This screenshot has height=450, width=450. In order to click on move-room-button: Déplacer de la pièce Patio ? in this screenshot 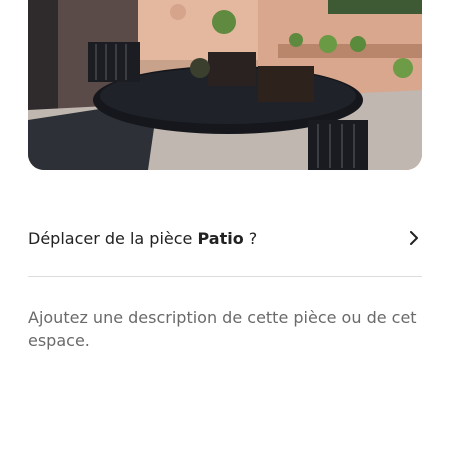, I will do `click(225, 238)`.